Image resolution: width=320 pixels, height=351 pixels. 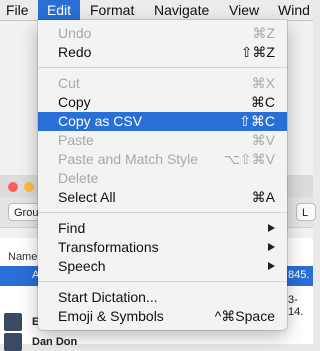 What do you see at coordinates (162, 52) in the screenshot?
I see `menu-item-redo: Redo ⇧⌘Z` at bounding box center [162, 52].